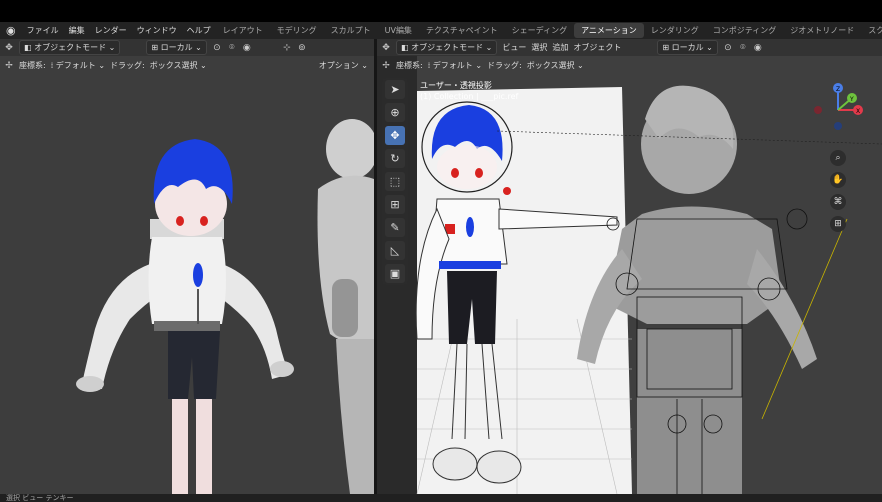 The image size is (882, 502). Describe the element at coordinates (127, 65) in the screenshot. I see `left-drag-caption: ドラッグ:` at that location.